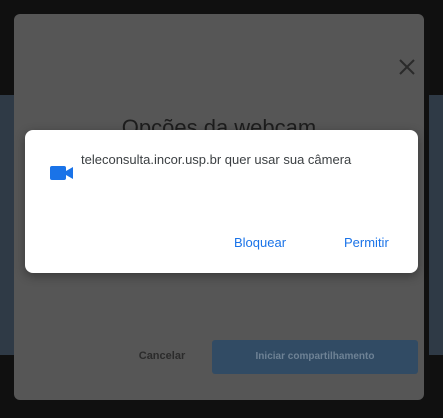 This screenshot has width=443, height=418. I want to click on block-button: Bloquear, so click(260, 242).